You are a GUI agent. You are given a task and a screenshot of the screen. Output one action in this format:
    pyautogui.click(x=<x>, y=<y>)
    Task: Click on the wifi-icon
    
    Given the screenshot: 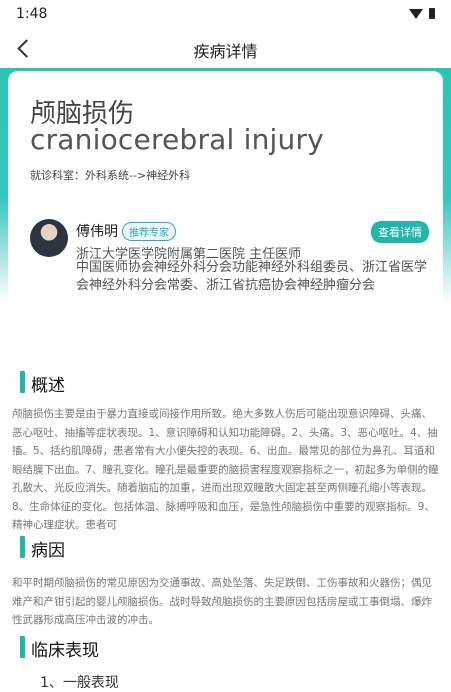 What is the action you would take?
    pyautogui.click(x=416, y=13)
    